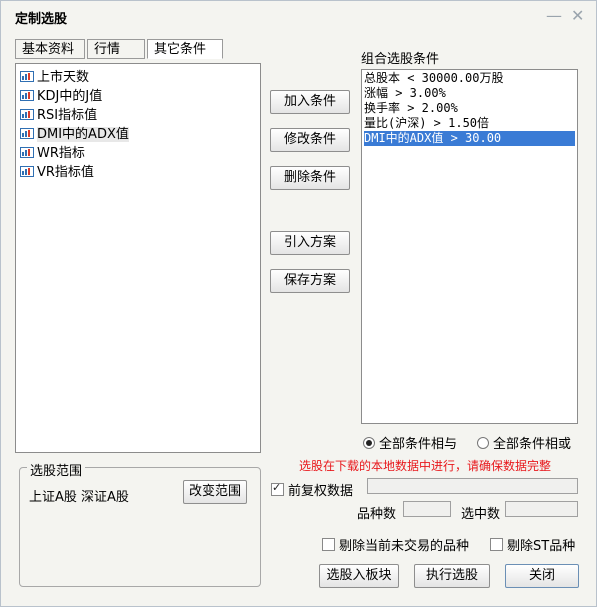 The height and width of the screenshot is (607, 597). I want to click on tree-item-label: VR指标值, so click(65, 172).